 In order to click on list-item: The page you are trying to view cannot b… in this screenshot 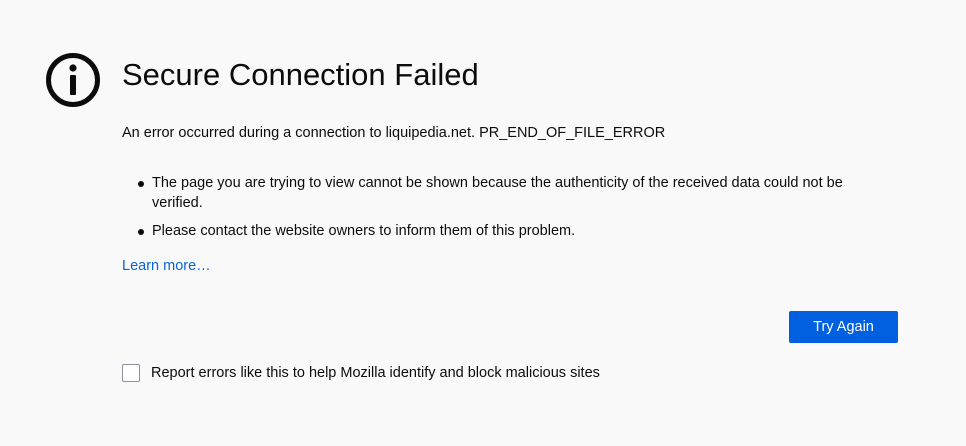, I will do `click(507, 193)`.